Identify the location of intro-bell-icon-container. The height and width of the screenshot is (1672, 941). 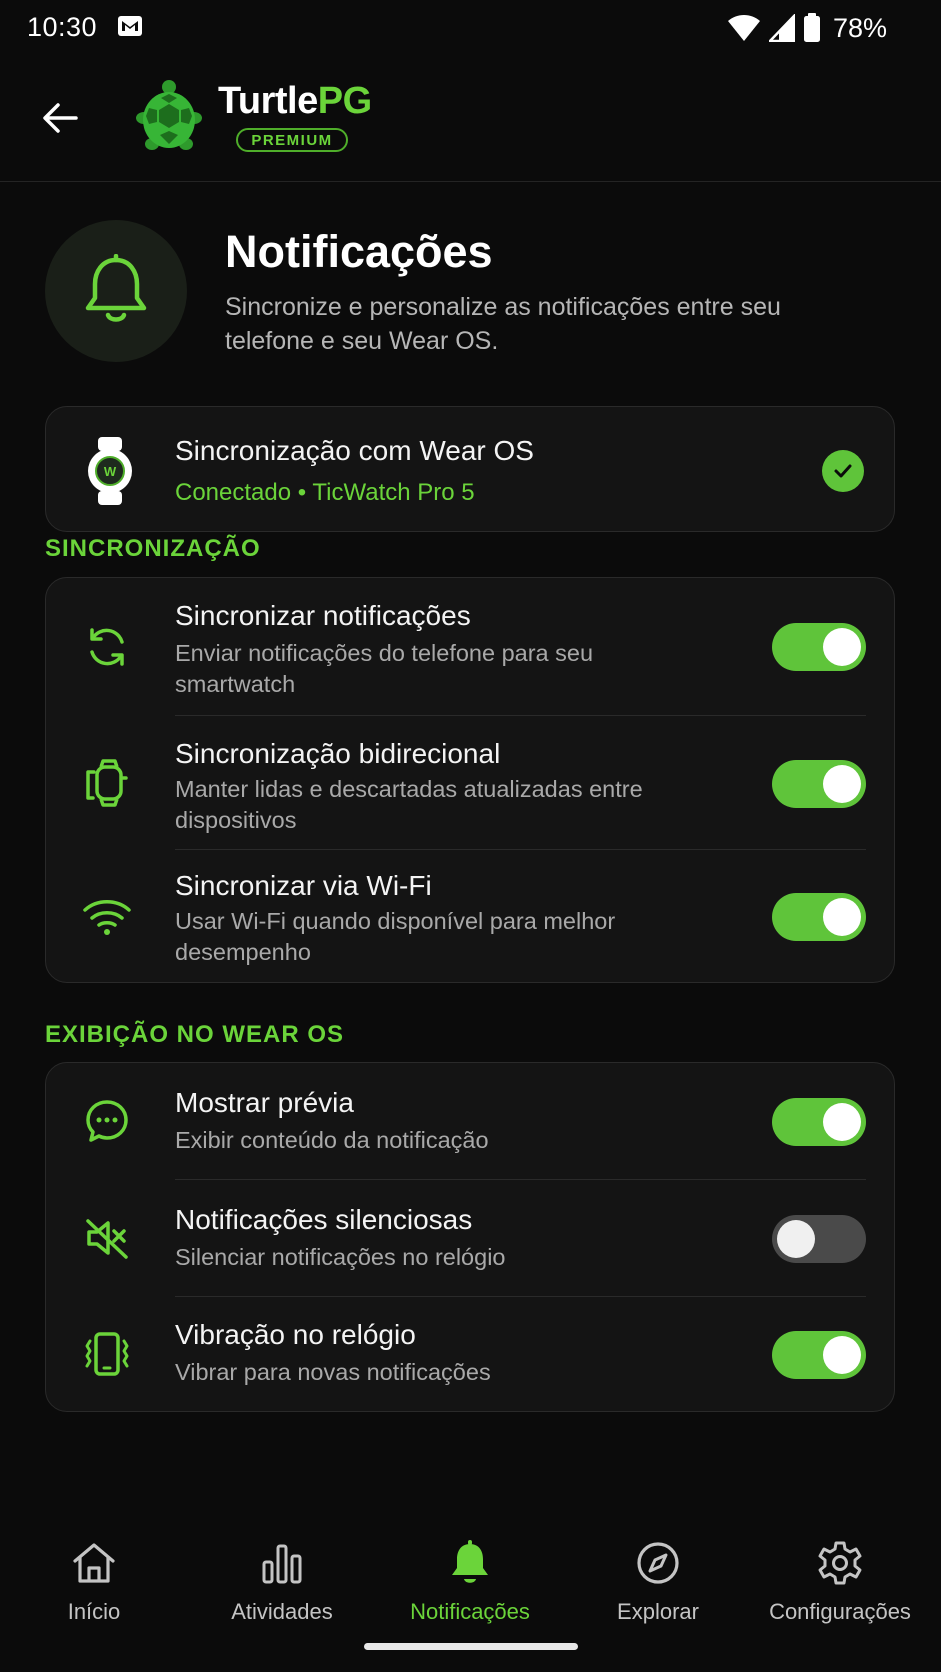
(116, 291).